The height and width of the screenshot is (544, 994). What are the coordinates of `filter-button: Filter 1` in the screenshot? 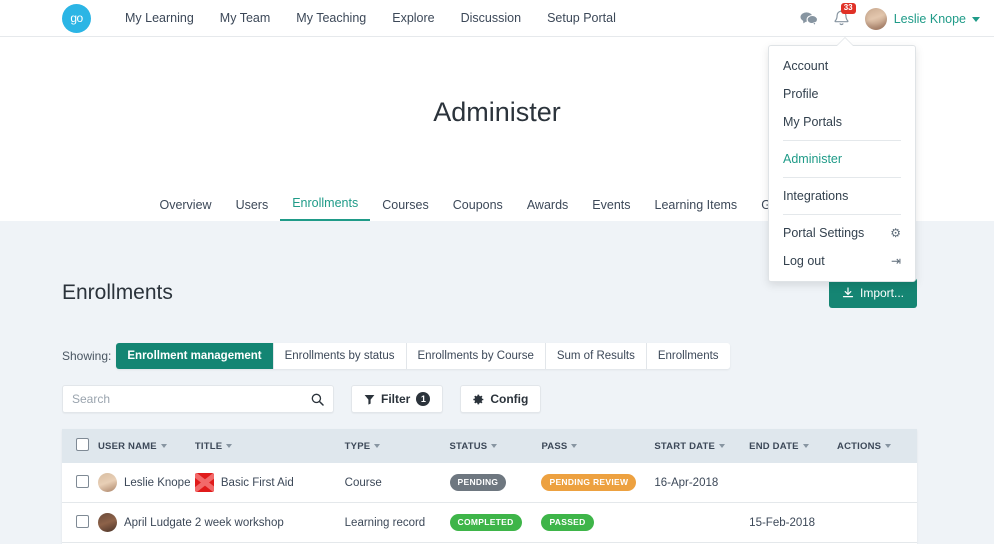 It's located at (397, 399).